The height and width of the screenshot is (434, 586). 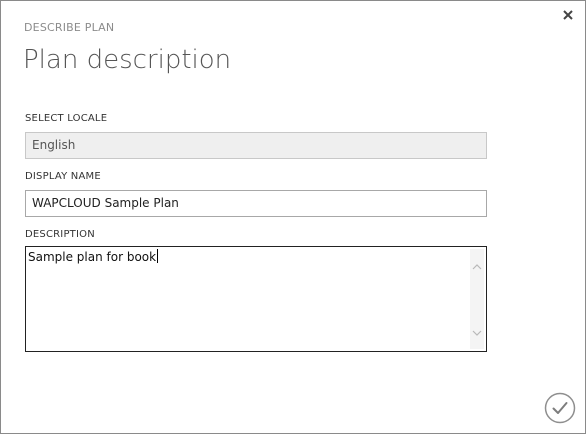 I want to click on textarea-scrollbar, so click(x=477, y=299).